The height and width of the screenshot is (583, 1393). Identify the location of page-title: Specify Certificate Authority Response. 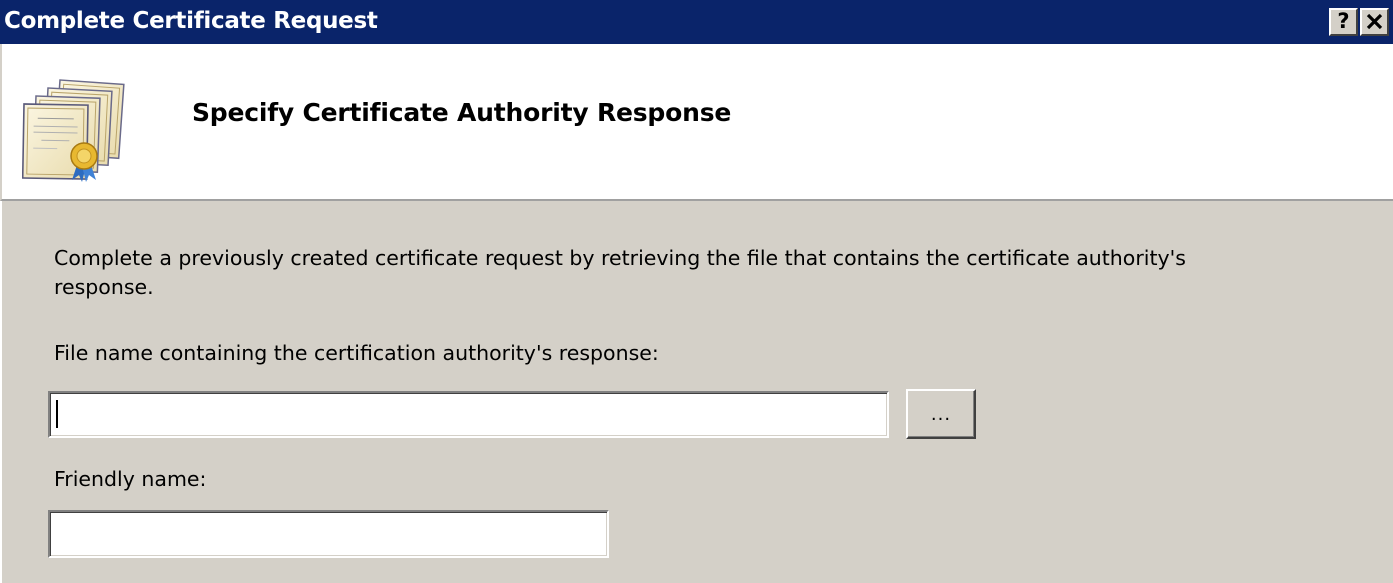
(462, 112).